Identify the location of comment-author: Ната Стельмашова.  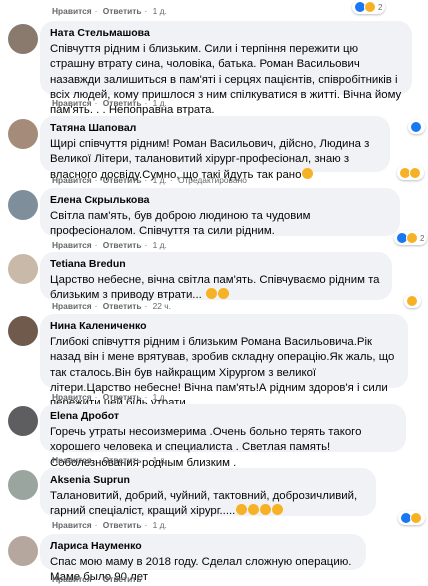
(226, 33).